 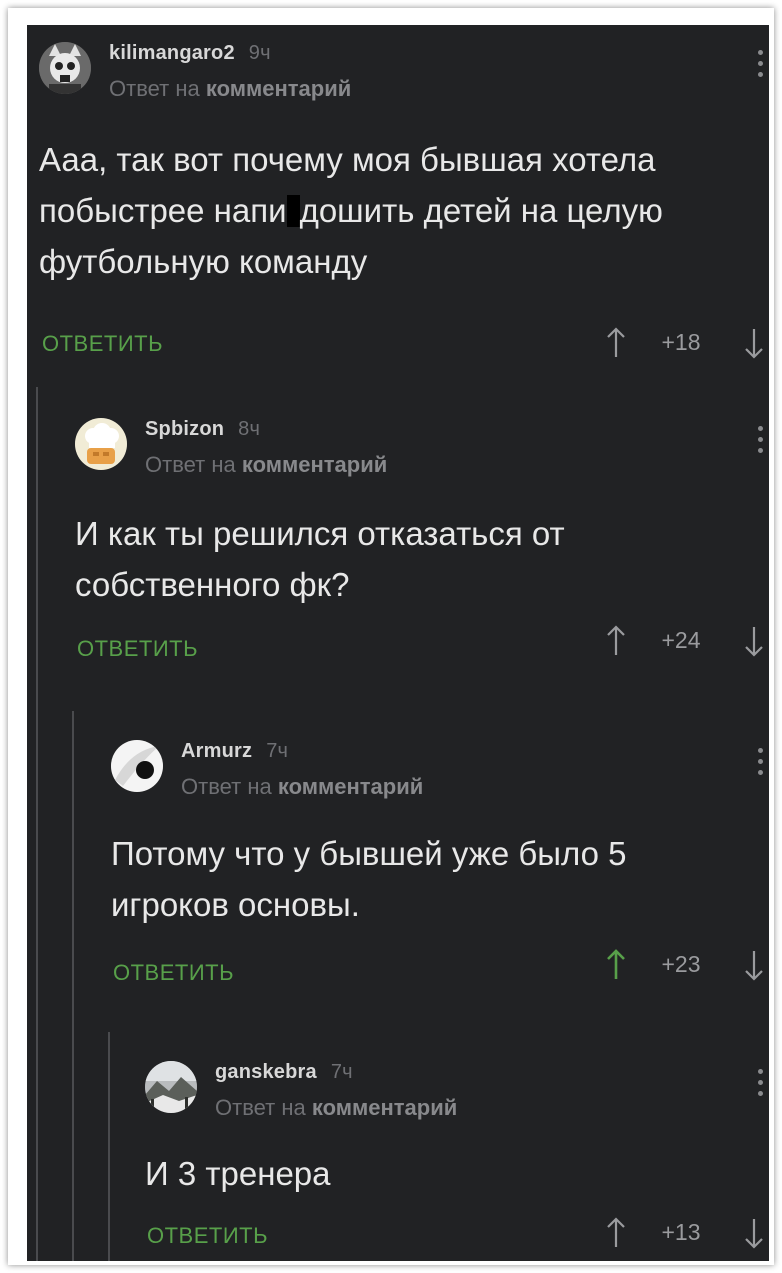 I want to click on comment-time: 8ч, so click(x=249, y=429).